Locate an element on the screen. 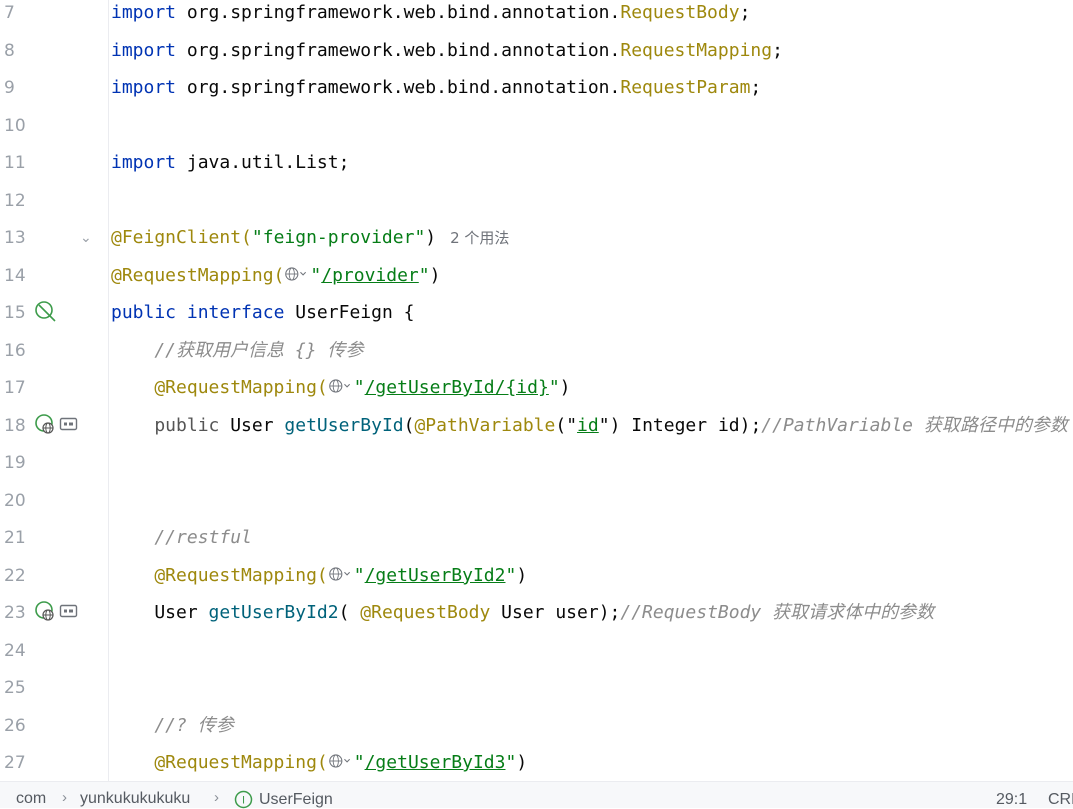  code-line: 24 is located at coordinates (536, 657).